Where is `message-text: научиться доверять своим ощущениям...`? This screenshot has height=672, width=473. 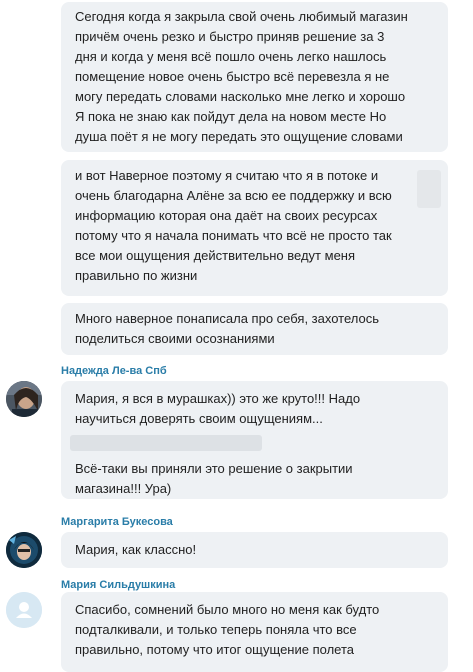
message-text: научиться доверять своим ощущениям... is located at coordinates (199, 418).